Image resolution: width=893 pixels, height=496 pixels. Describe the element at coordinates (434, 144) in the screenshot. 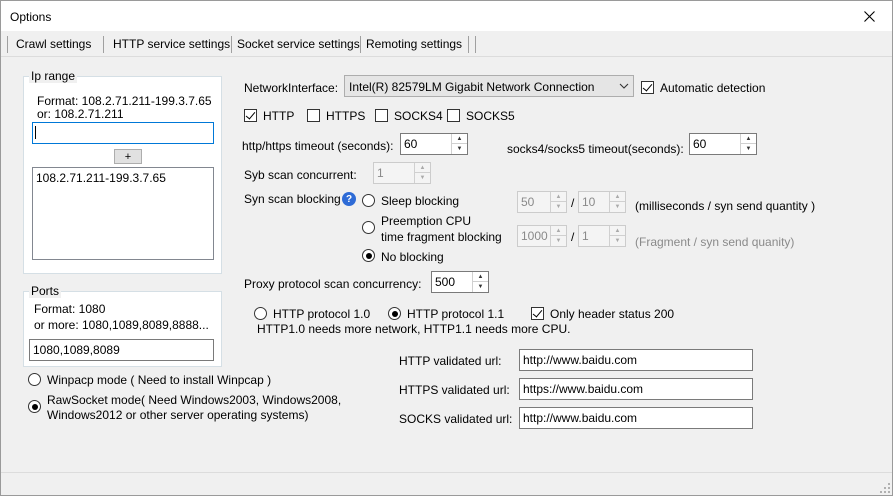

I see `http-timeout-stepper: 60 ▲ ▼` at that location.